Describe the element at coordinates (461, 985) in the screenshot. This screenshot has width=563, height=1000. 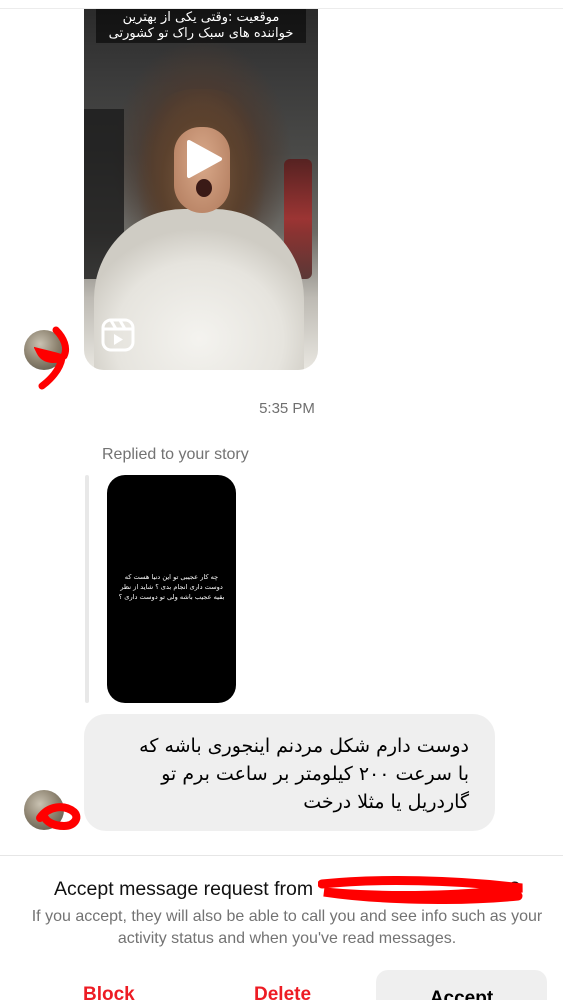
I see `accept-button: Accept` at that location.